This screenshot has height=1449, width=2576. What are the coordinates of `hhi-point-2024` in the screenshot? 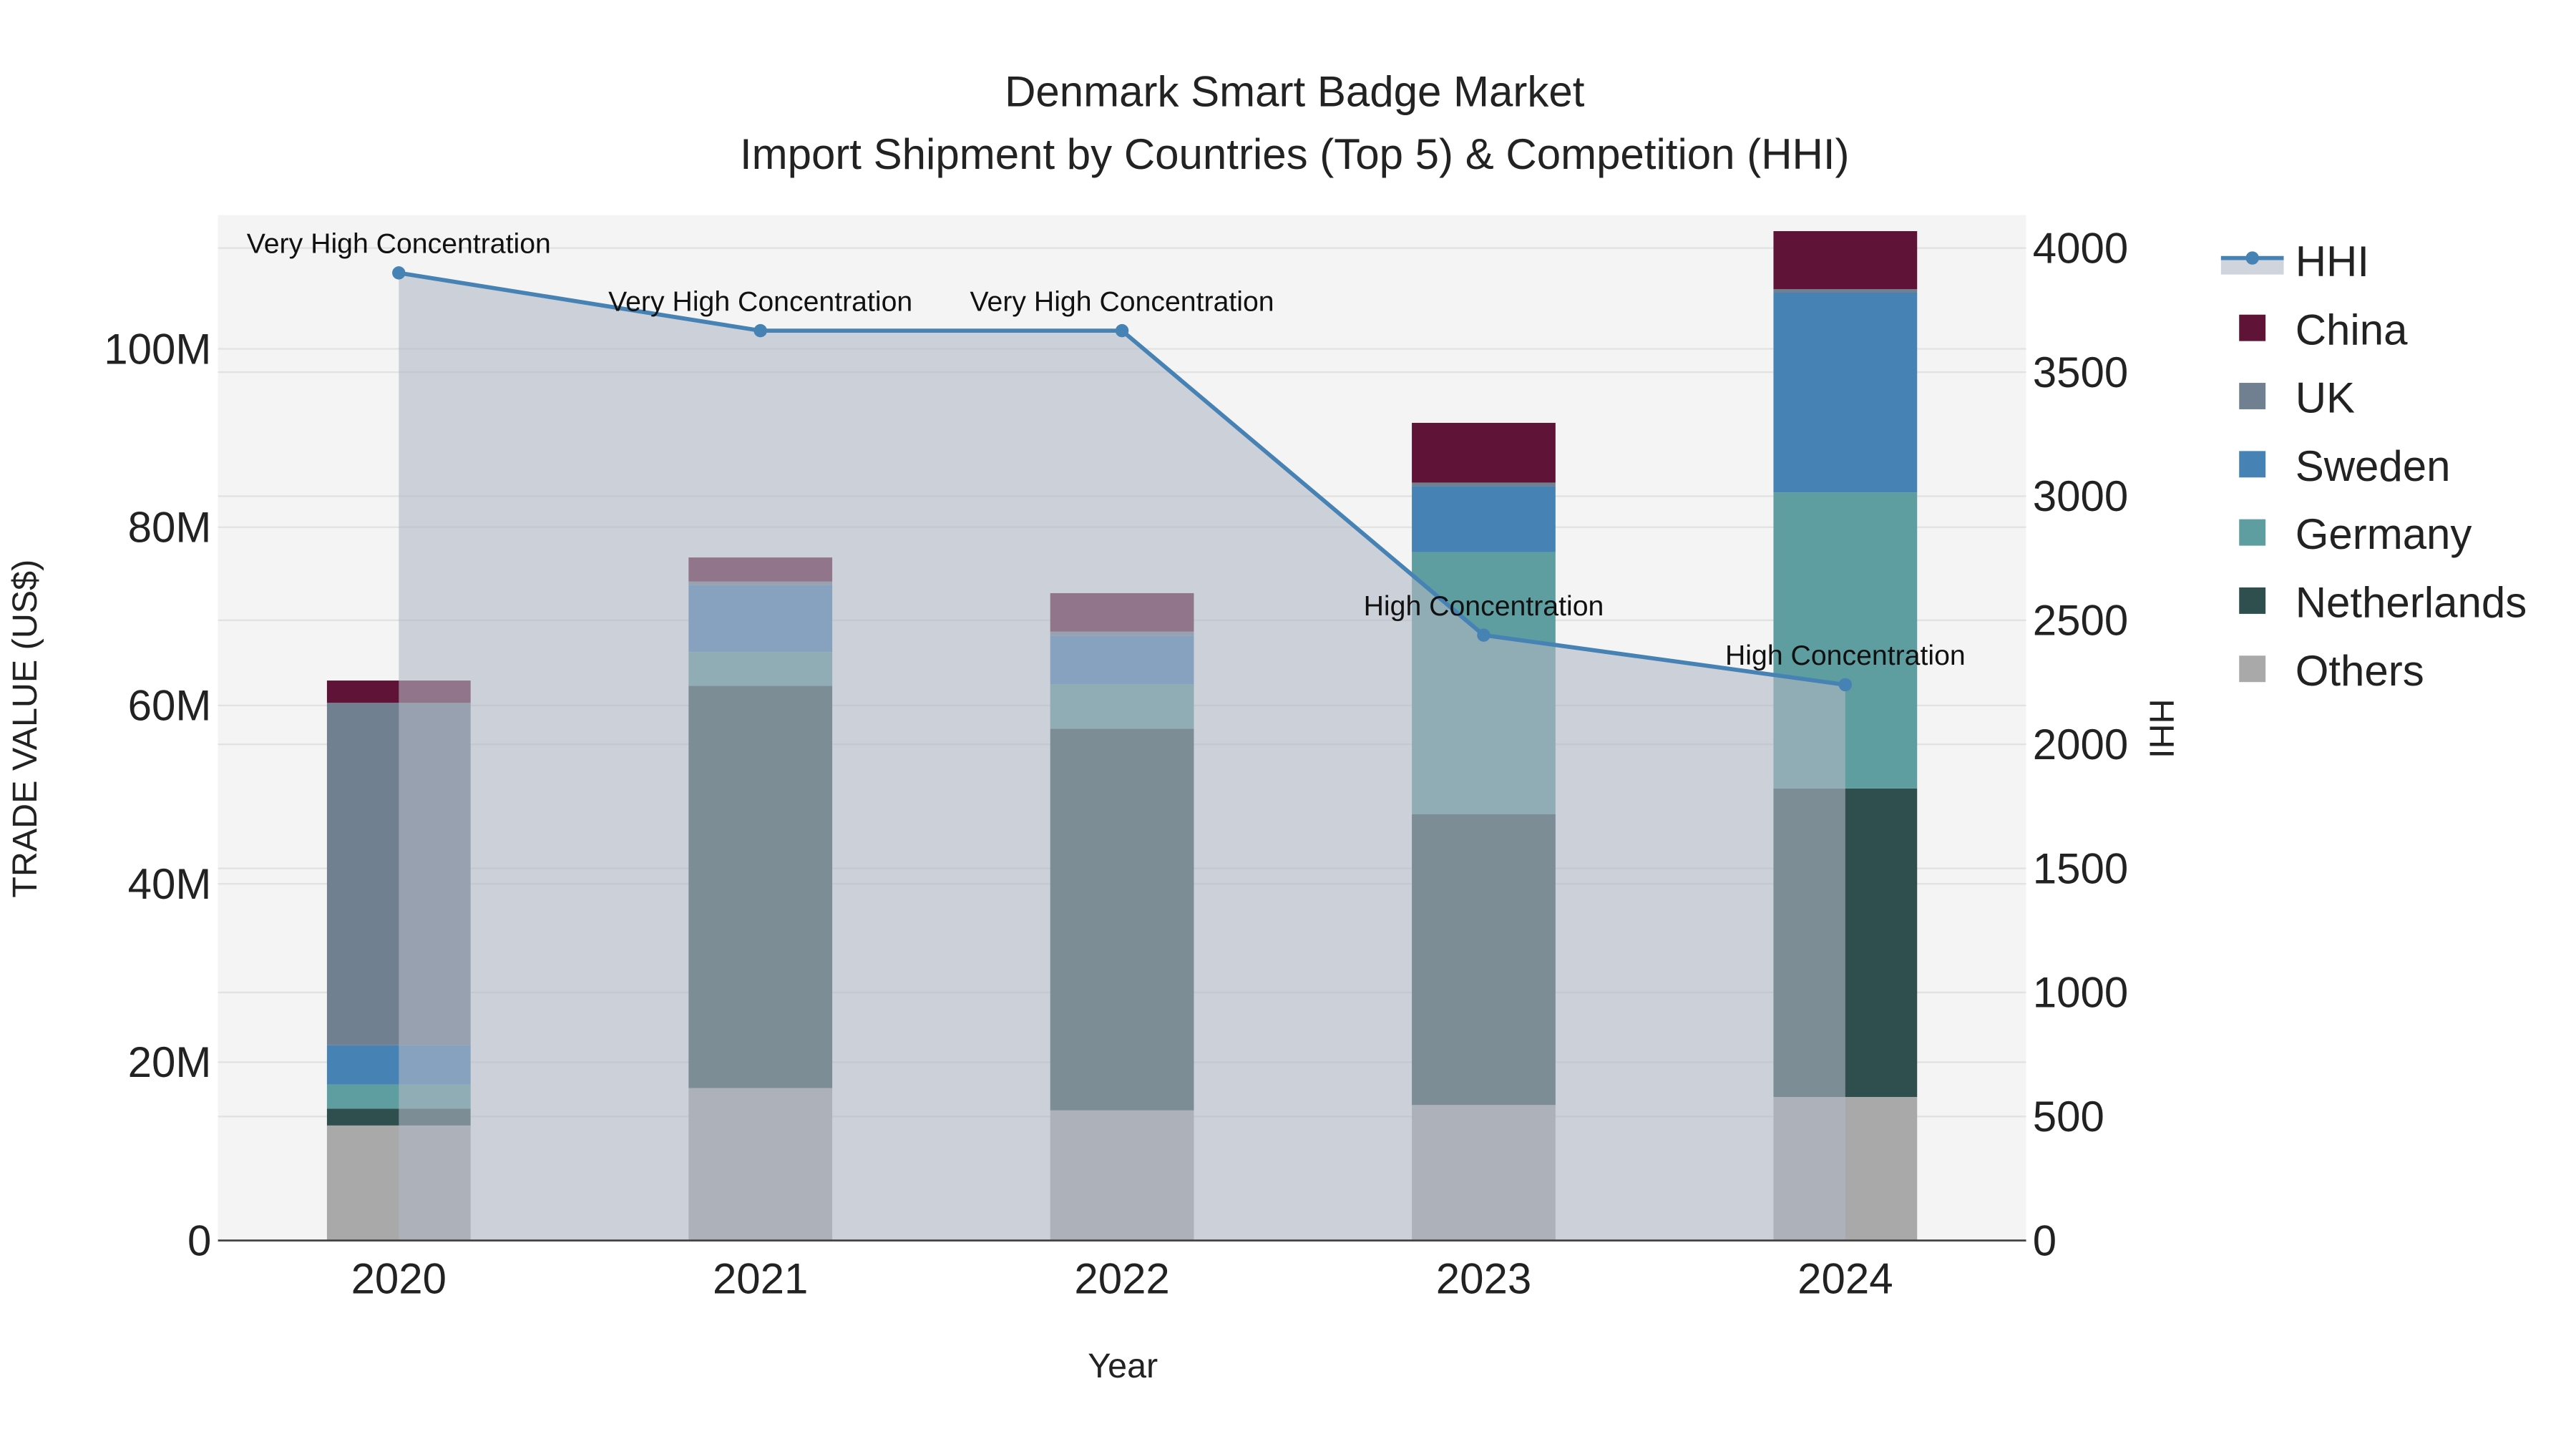 It's located at (1845, 685).